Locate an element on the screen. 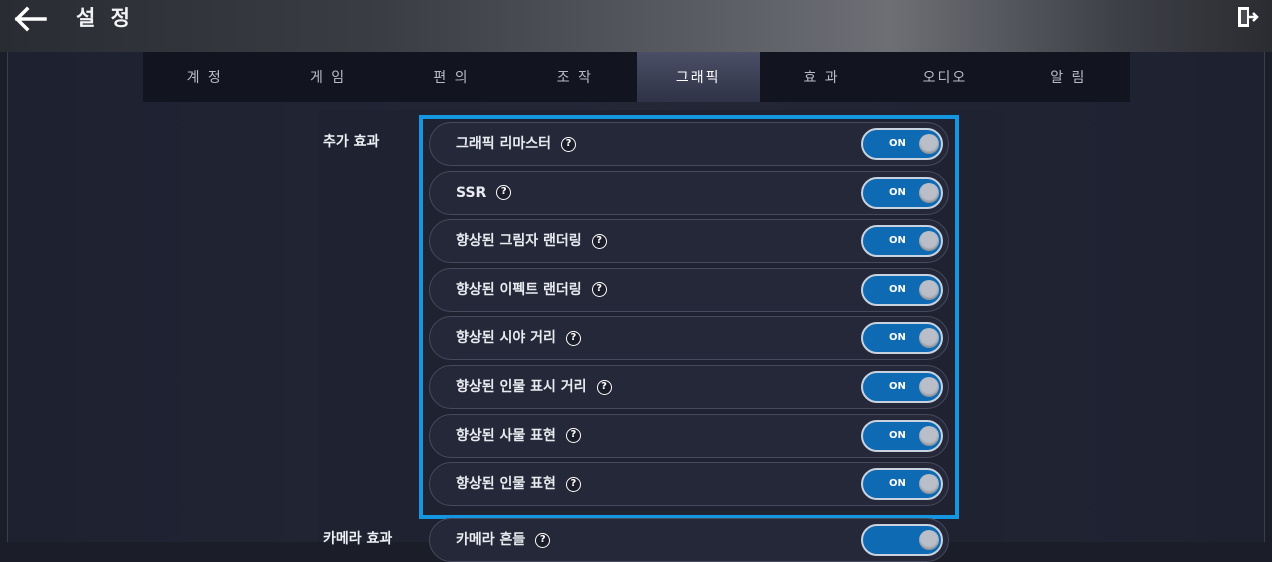 This screenshot has height=562, width=1272. setting-label: 향상된 사물 표현? is located at coordinates (518, 436).